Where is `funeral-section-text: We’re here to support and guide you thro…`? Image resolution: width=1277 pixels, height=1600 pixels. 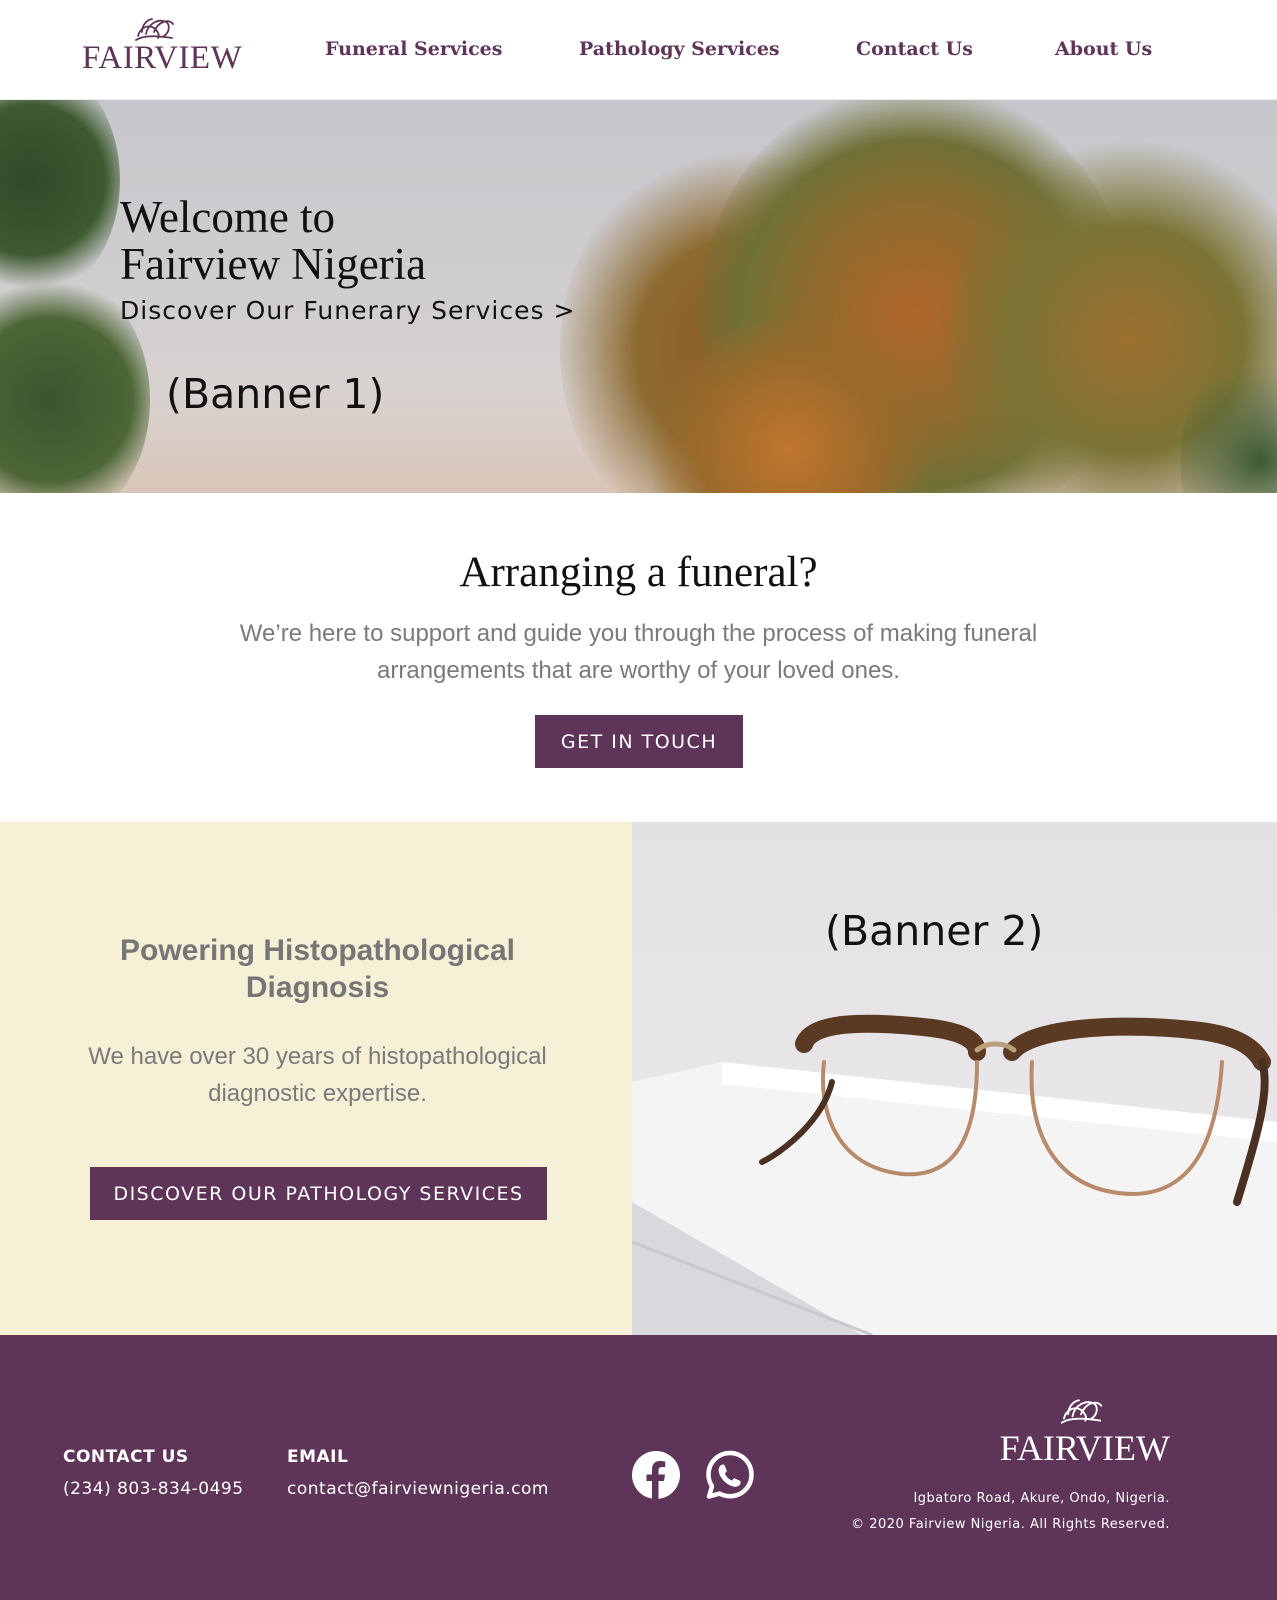
funeral-section-text: We’re here to support and guide you thro… is located at coordinates (638, 652).